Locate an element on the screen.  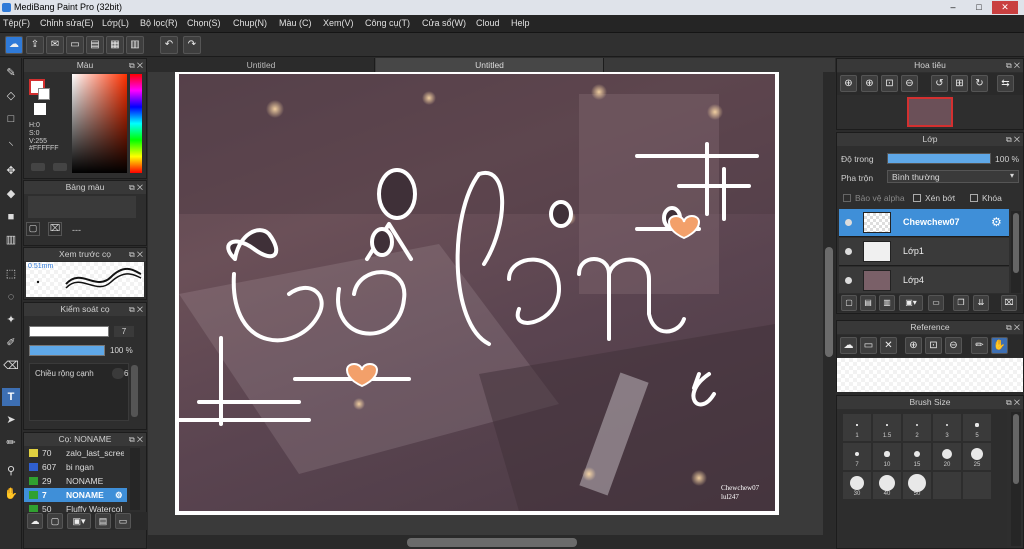
brush-size-cell: 40 is located at coordinates (887, 485).